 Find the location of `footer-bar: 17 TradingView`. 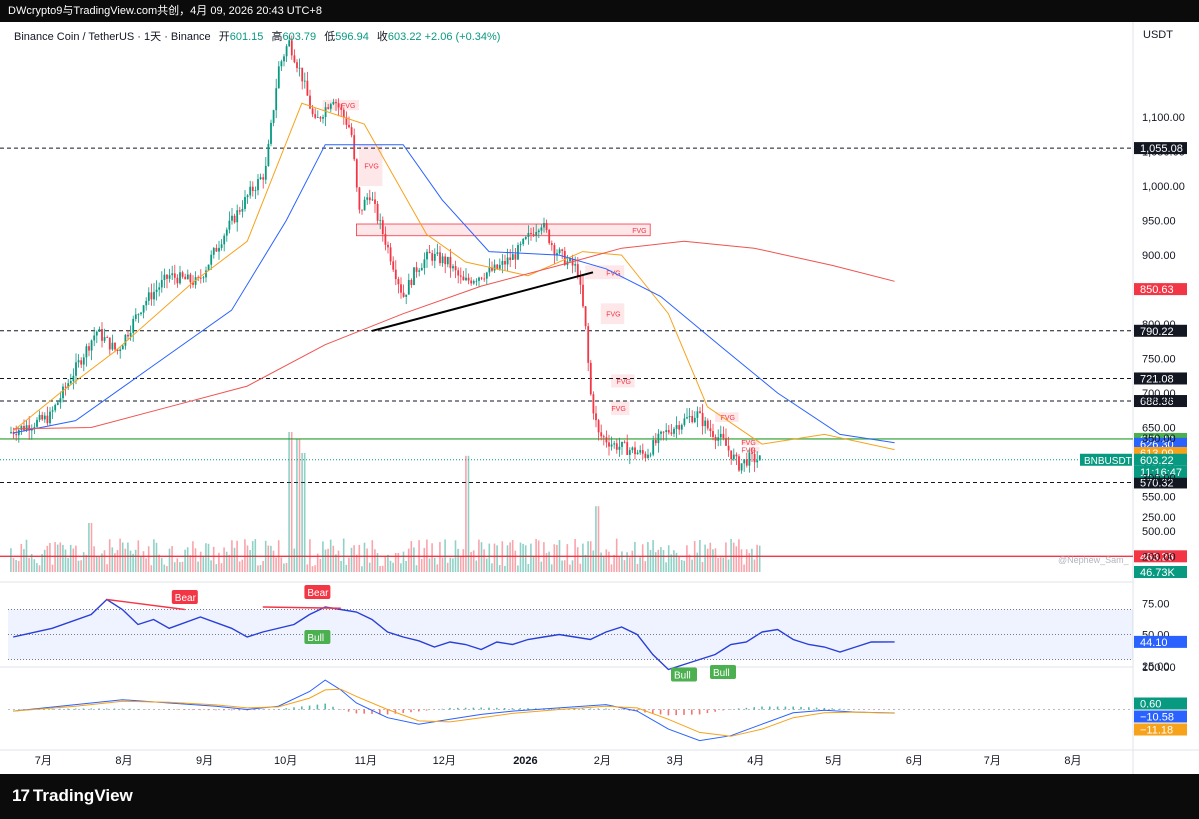

footer-bar: 17 TradingView is located at coordinates (599, 796).